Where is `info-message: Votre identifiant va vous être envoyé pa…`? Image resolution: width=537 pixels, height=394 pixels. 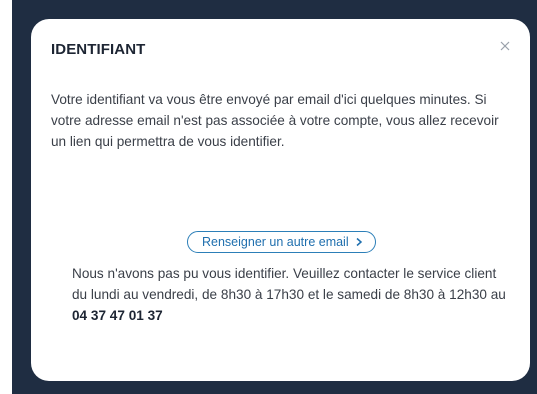 info-message: Votre identifiant va vous être envoyé pa… is located at coordinates (275, 120).